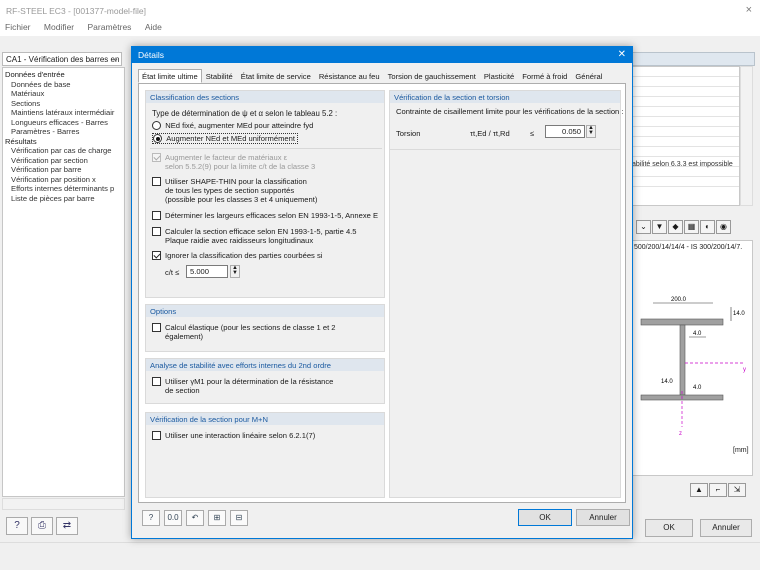 The width and height of the screenshot is (760, 570). Describe the element at coordinates (699, 490) in the screenshot. I see `select-icon: ▲` at that location.